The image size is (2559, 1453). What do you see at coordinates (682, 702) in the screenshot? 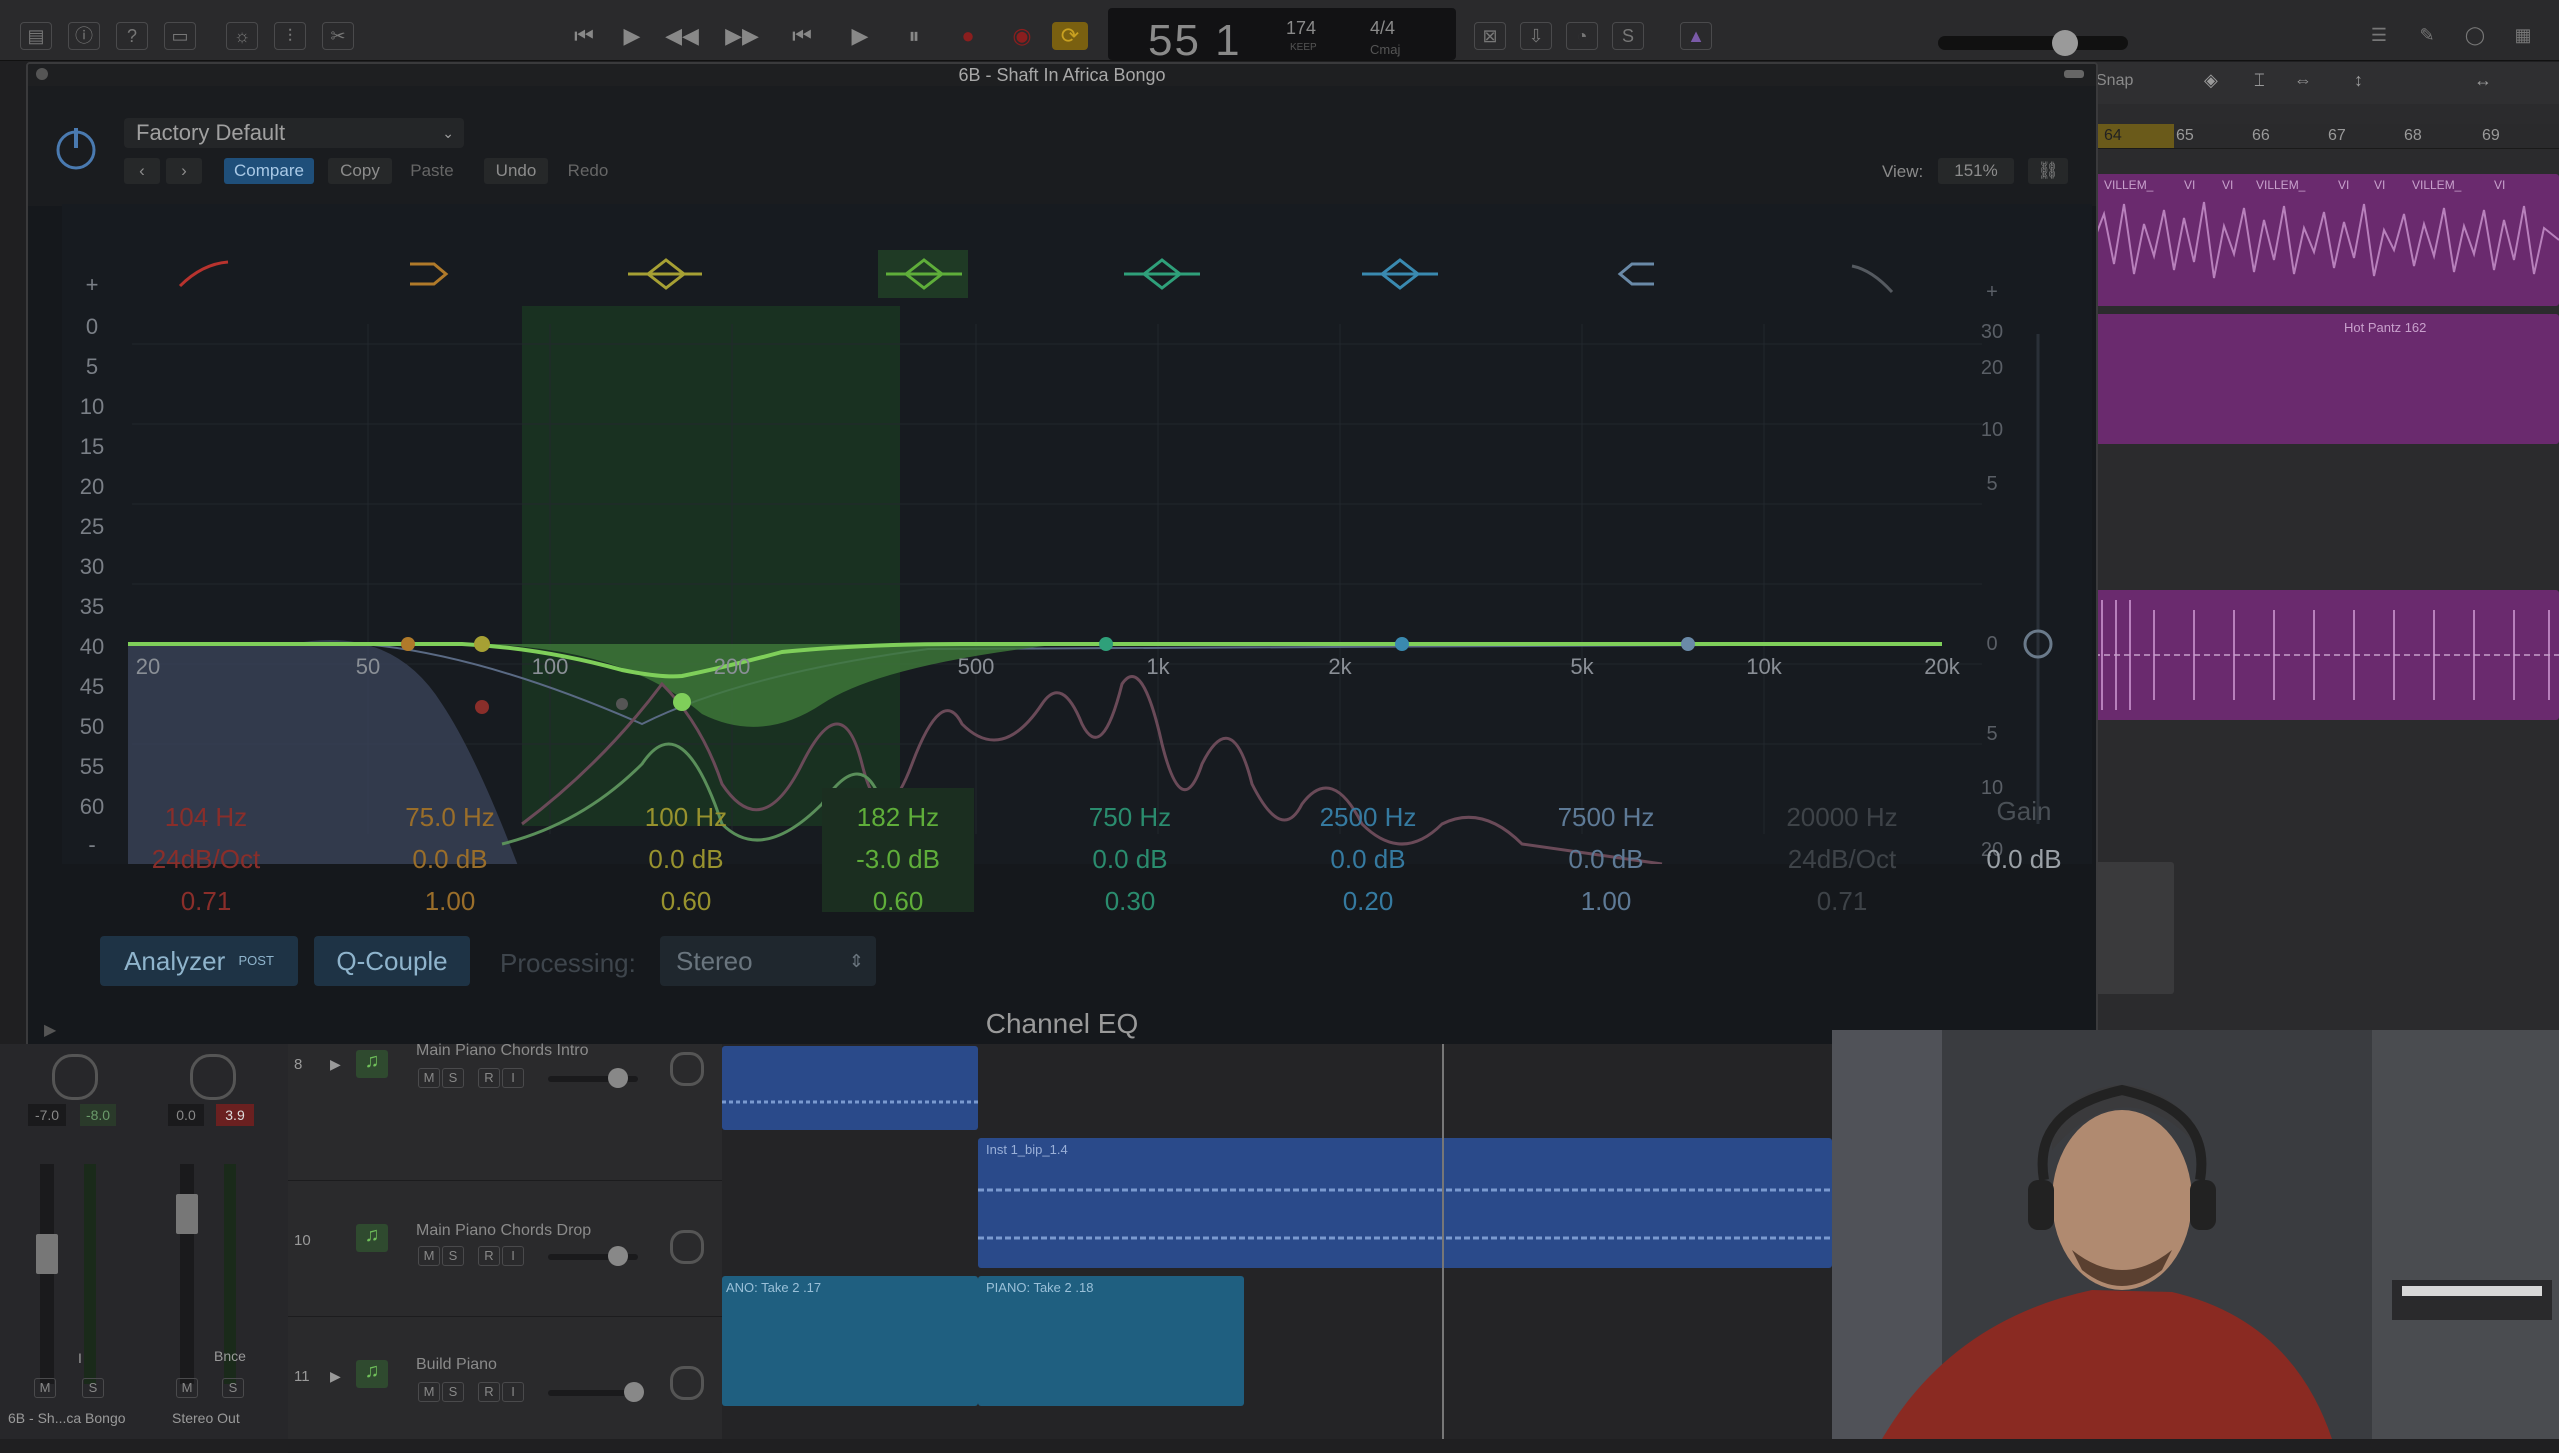
I see `band-4-node` at bounding box center [682, 702].